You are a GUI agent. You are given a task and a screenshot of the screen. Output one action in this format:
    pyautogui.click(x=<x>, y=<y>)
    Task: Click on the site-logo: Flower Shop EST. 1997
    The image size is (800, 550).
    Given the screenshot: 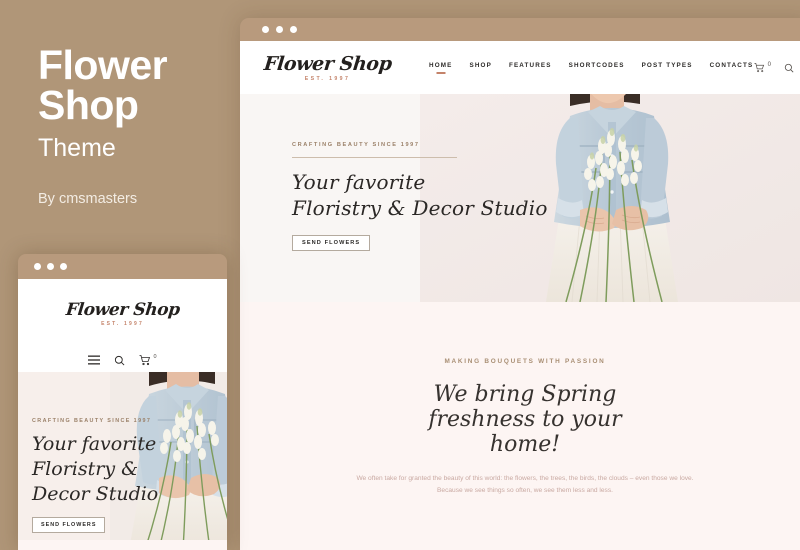 What is the action you would take?
    pyautogui.click(x=327, y=67)
    